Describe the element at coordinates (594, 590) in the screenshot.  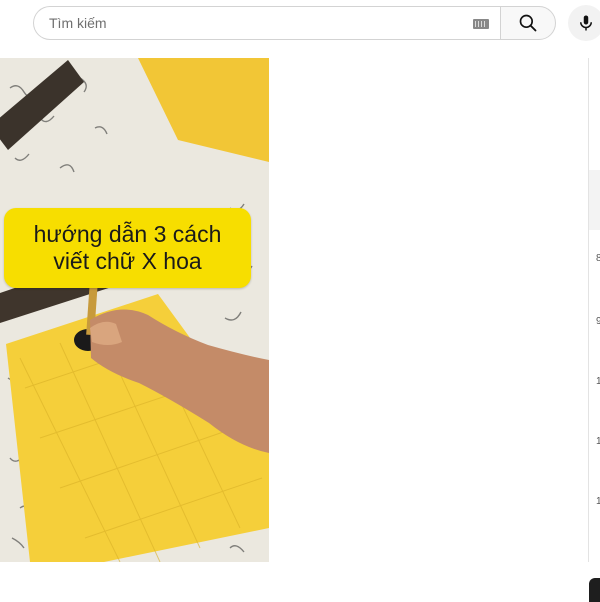
I see `corner-element` at that location.